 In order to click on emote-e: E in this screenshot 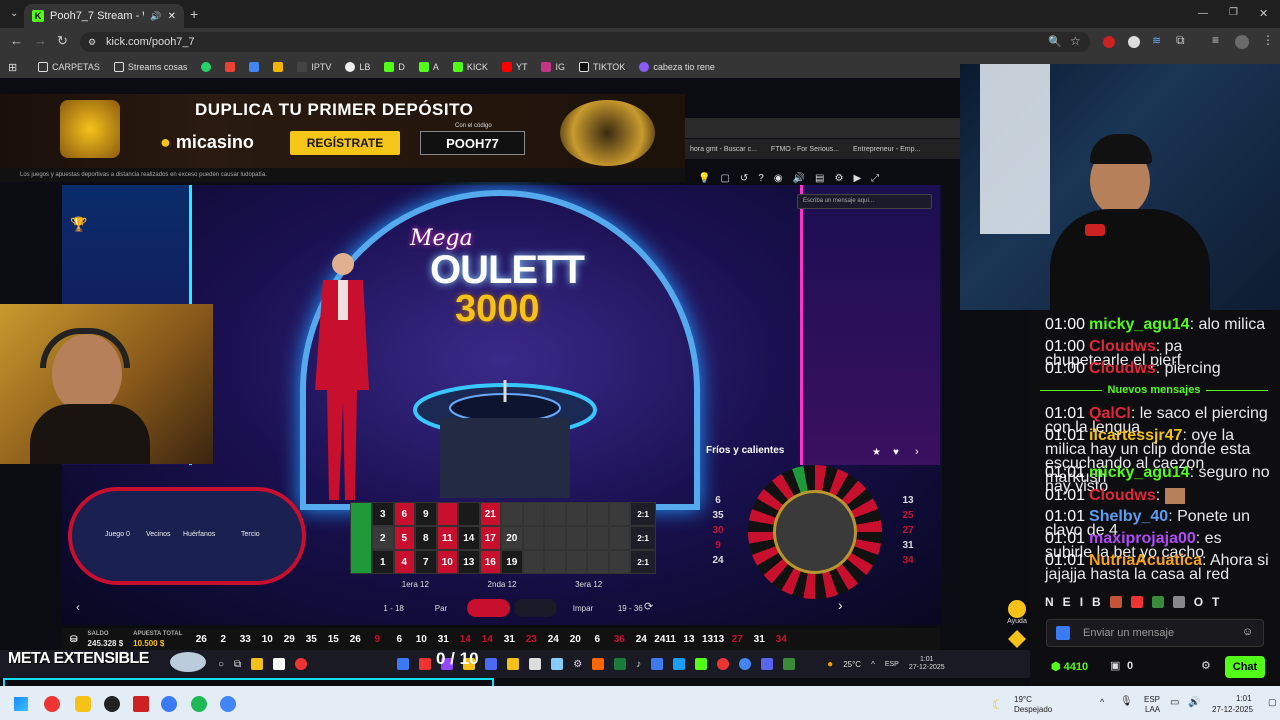, I will do `click(1067, 602)`.